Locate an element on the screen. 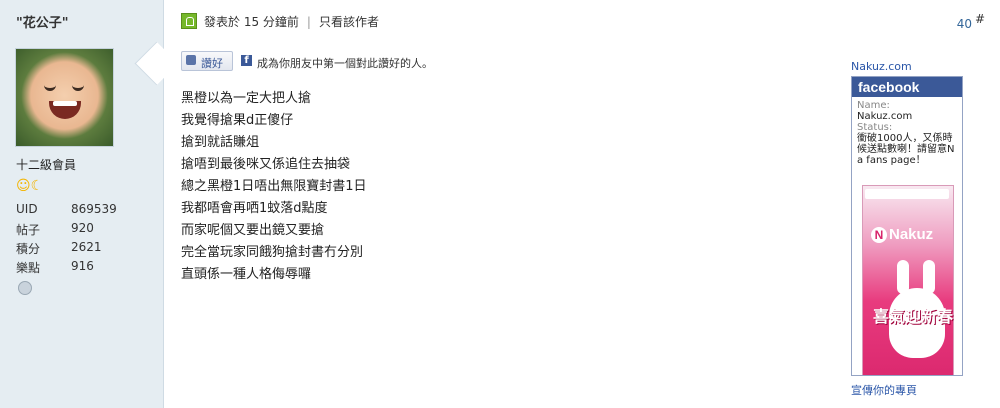 Image resolution: width=1000 pixels, height=408 pixels. posted-time: 發表於 15 分鐘前 is located at coordinates (251, 22).